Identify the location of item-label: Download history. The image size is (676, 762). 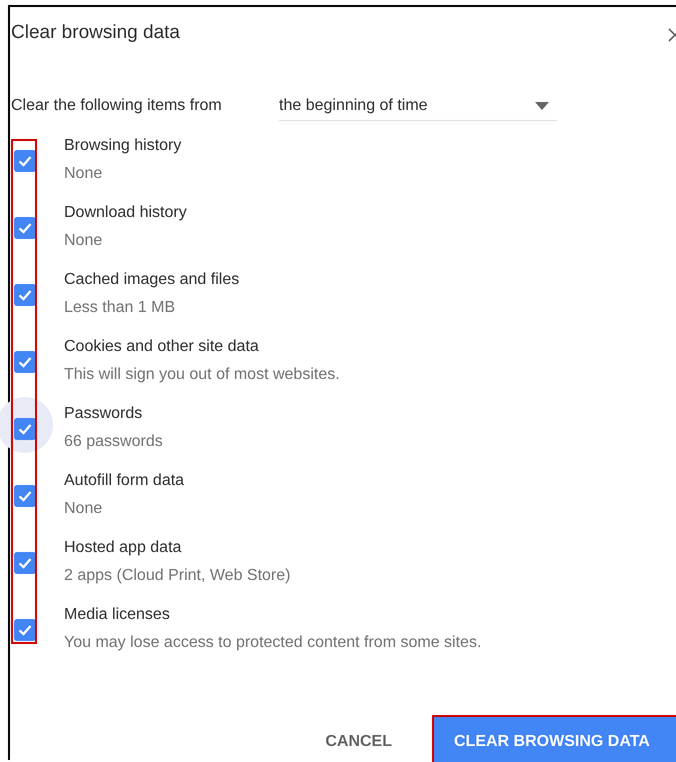
(125, 213).